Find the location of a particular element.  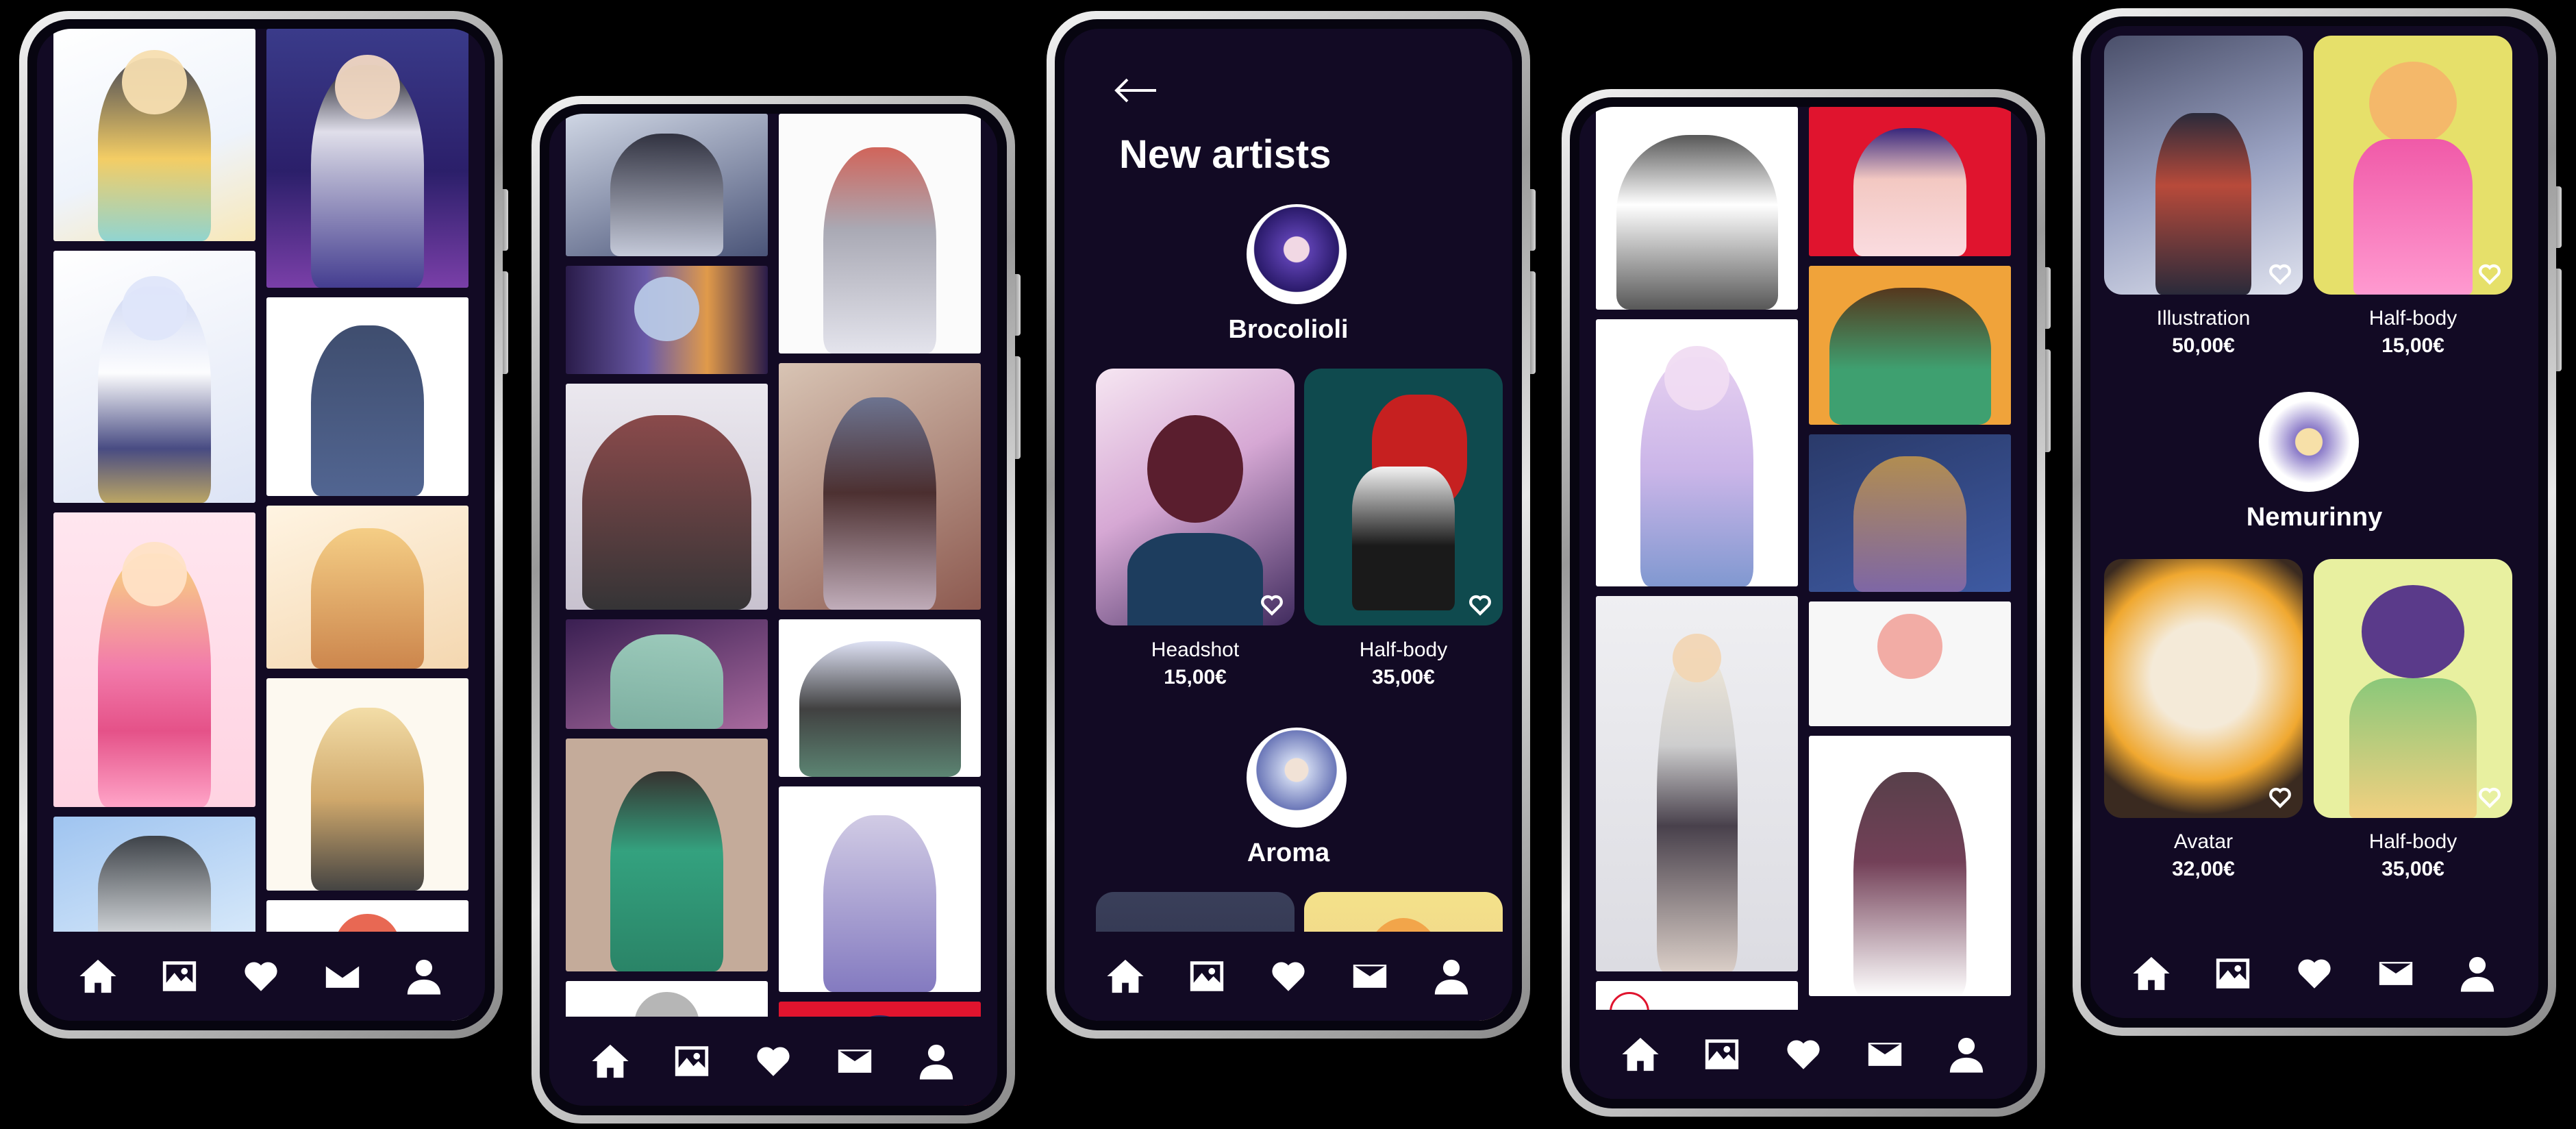

arrow-left-icon is located at coordinates (1135, 90).